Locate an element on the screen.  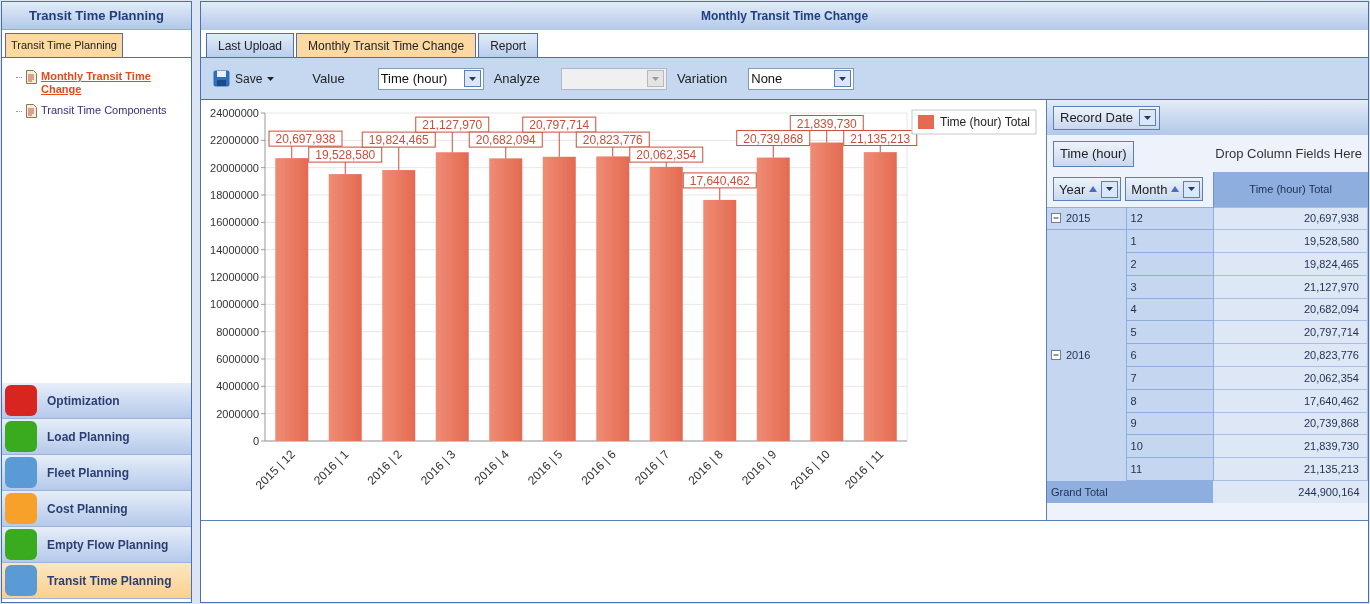
nav-item: Fleet Planning is located at coordinates (96, 473).